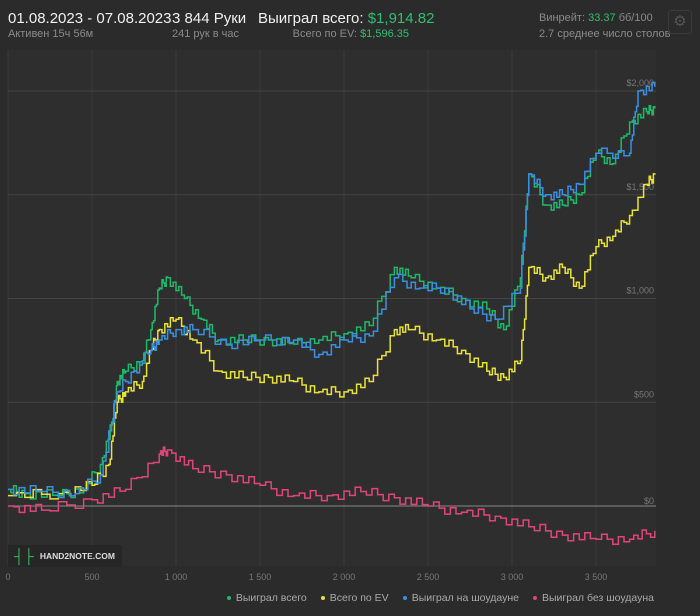  Describe the element at coordinates (562, 18) in the screenshot. I see `winrate-label: Винрейт:` at that location.